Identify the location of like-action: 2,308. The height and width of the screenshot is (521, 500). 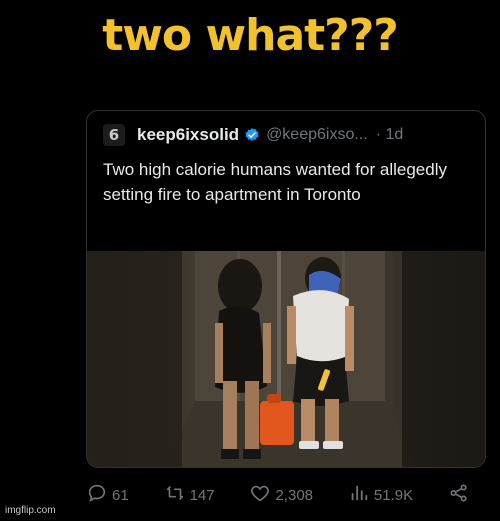
(281, 495).